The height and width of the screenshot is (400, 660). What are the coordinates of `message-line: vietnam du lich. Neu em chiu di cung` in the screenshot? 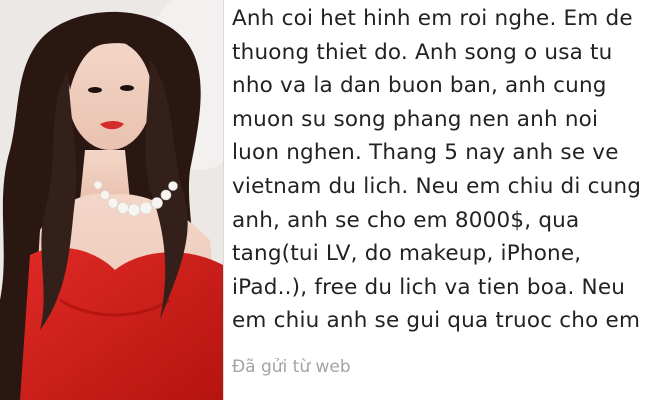 It's located at (437, 186).